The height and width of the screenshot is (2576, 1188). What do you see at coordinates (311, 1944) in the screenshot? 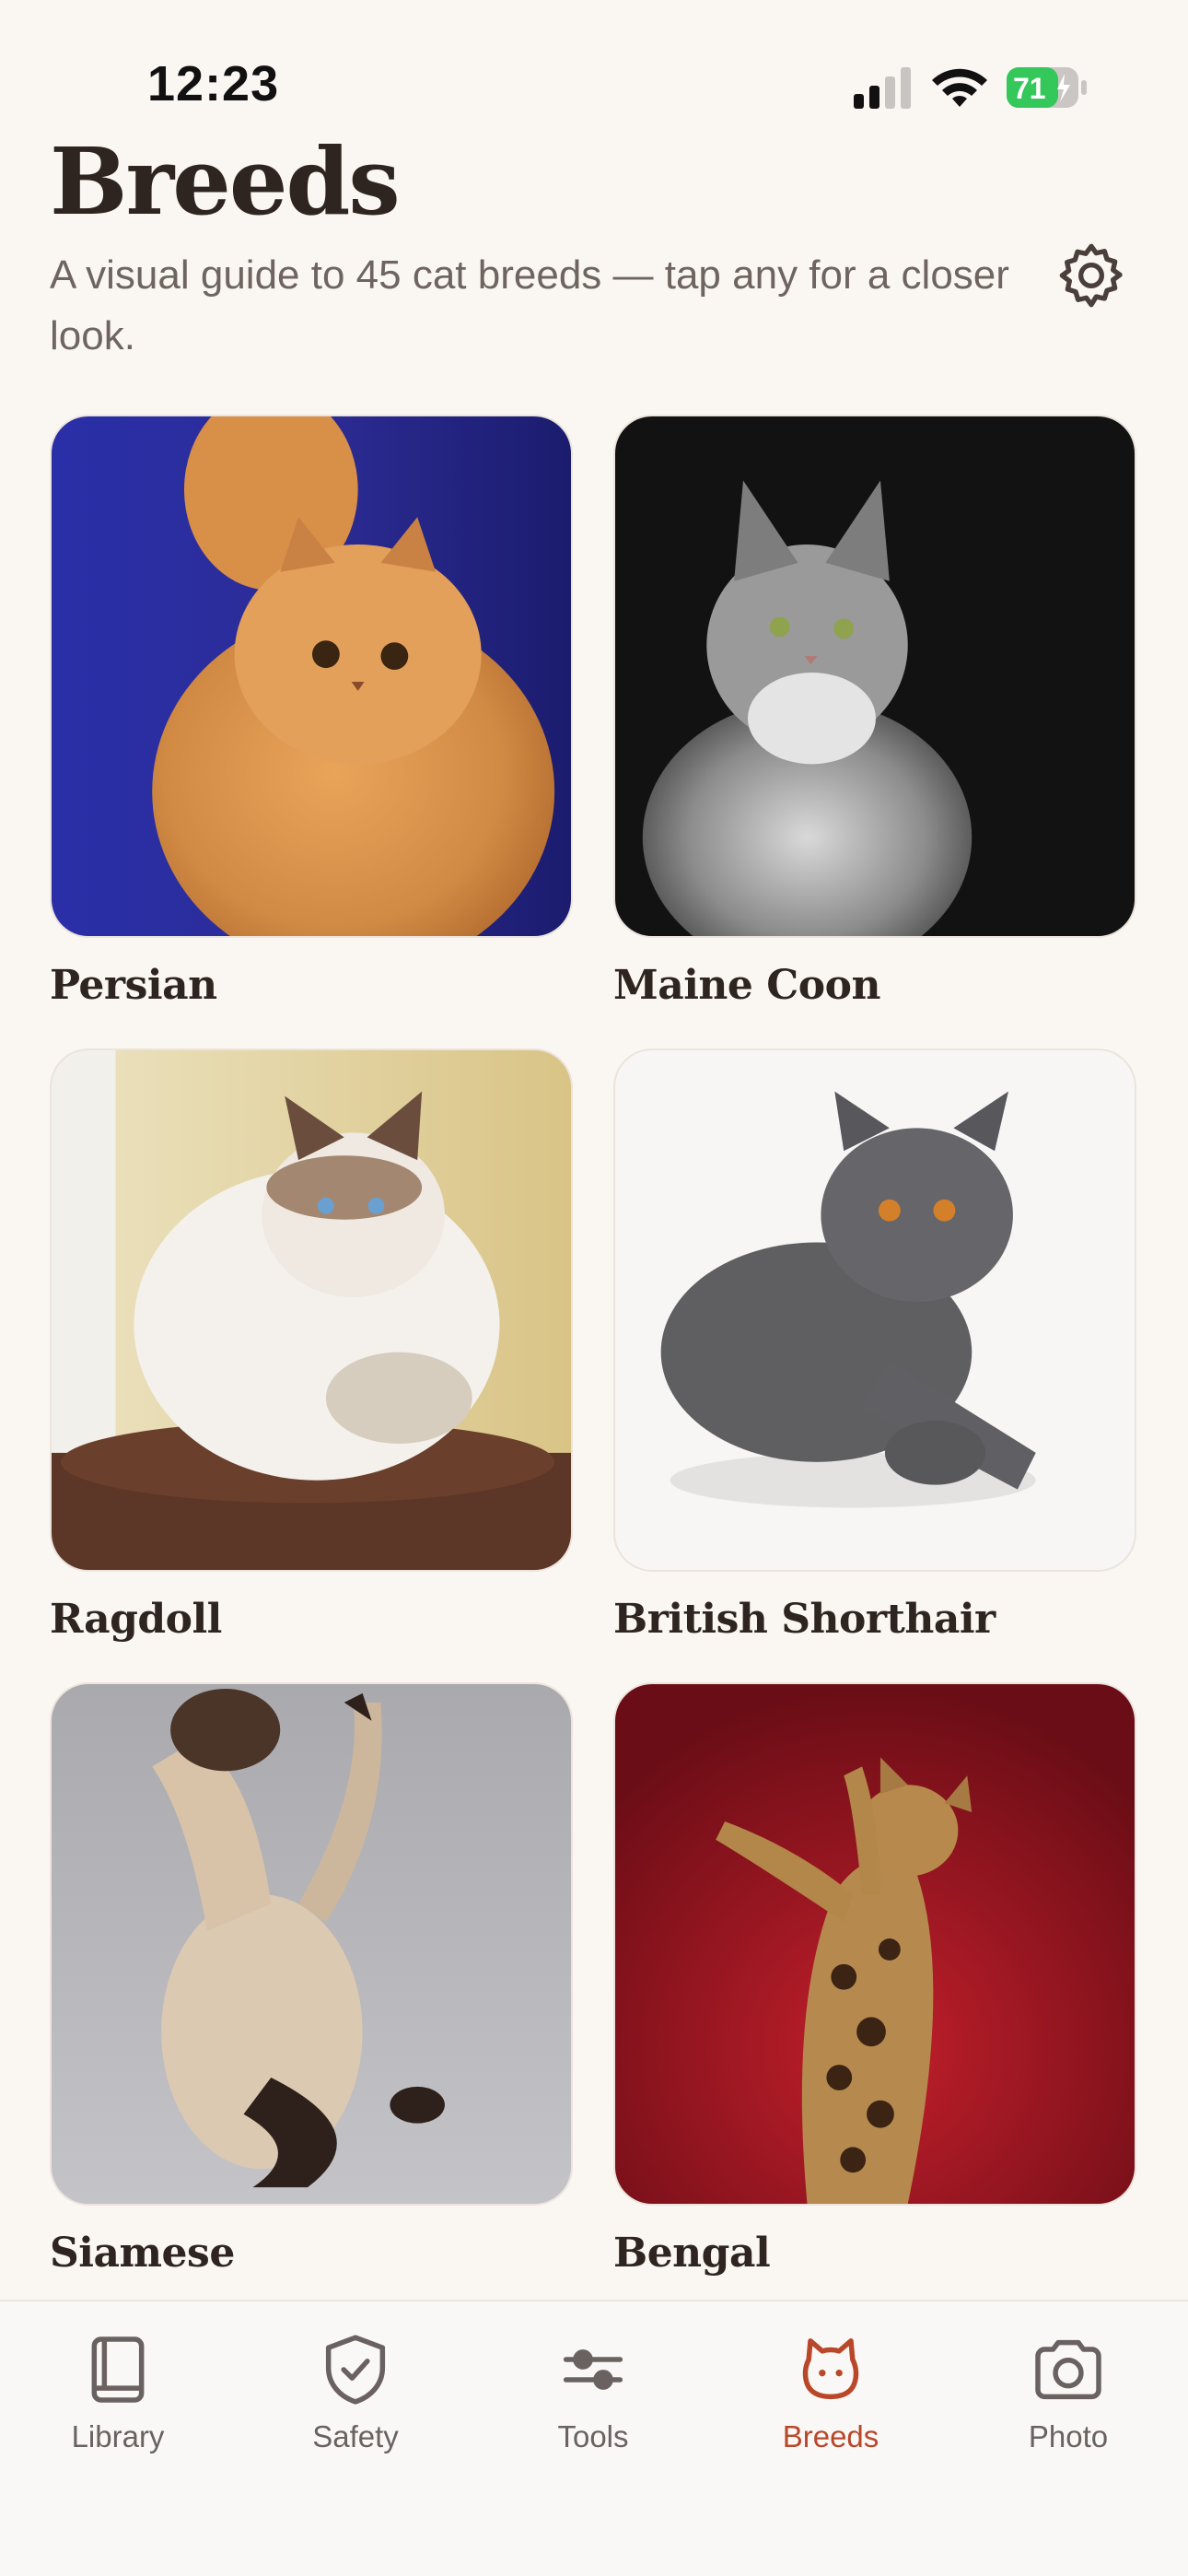
I see `breed-photo-siamese` at bounding box center [311, 1944].